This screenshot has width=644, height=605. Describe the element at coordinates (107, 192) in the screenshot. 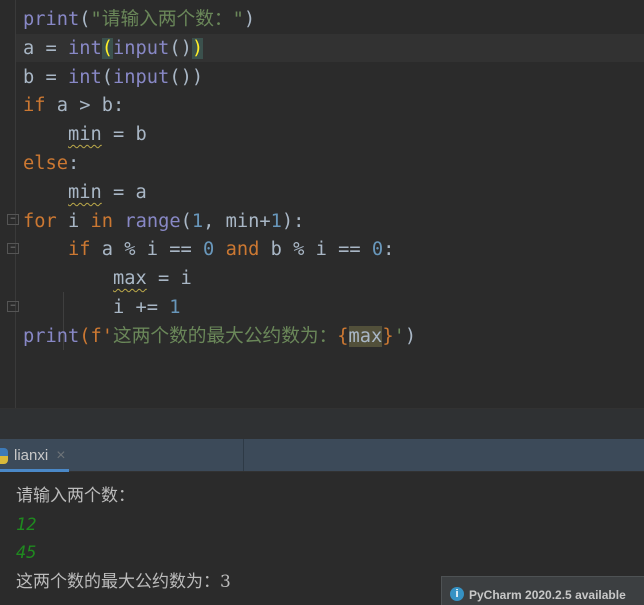

I see `code-line: min = a` at that location.